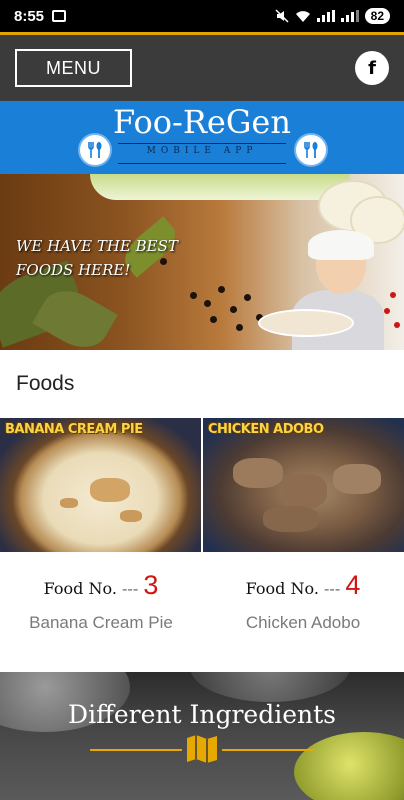  I want to click on food-number: Food No. --- 4, so click(303, 585).